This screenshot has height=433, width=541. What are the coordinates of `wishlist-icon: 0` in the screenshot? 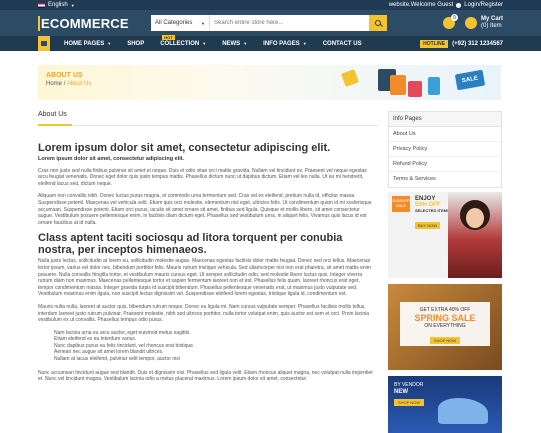 It's located at (450, 21).